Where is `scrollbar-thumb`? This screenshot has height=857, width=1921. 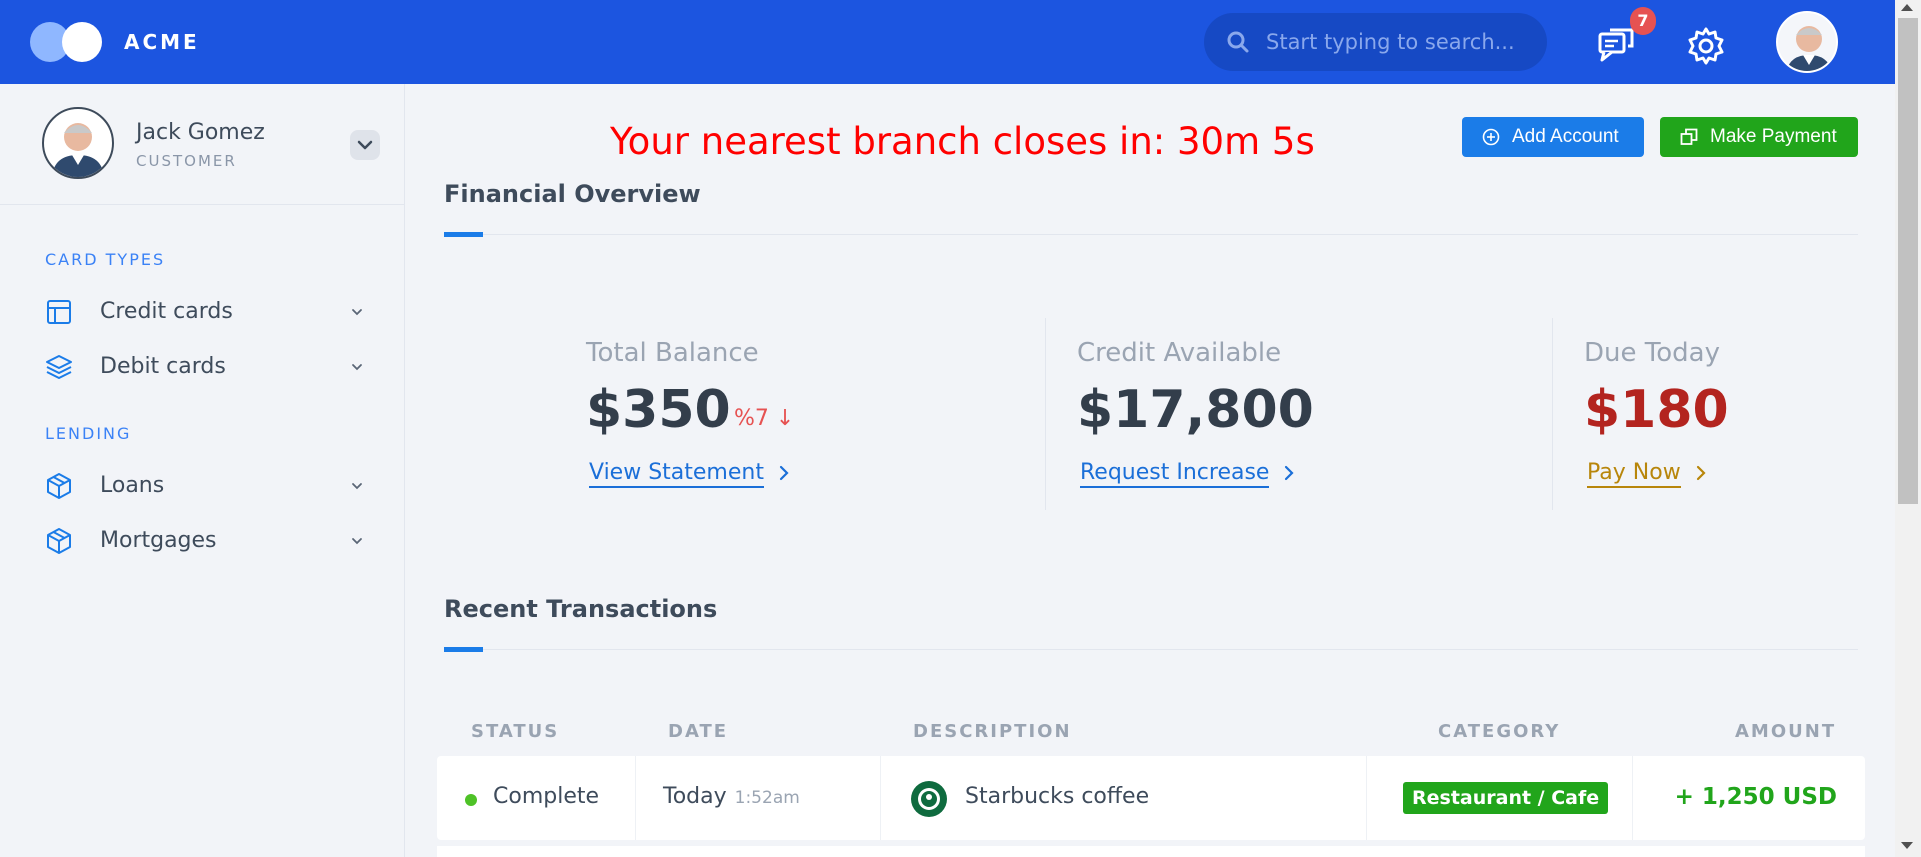 scrollbar-thumb is located at coordinates (1908, 261).